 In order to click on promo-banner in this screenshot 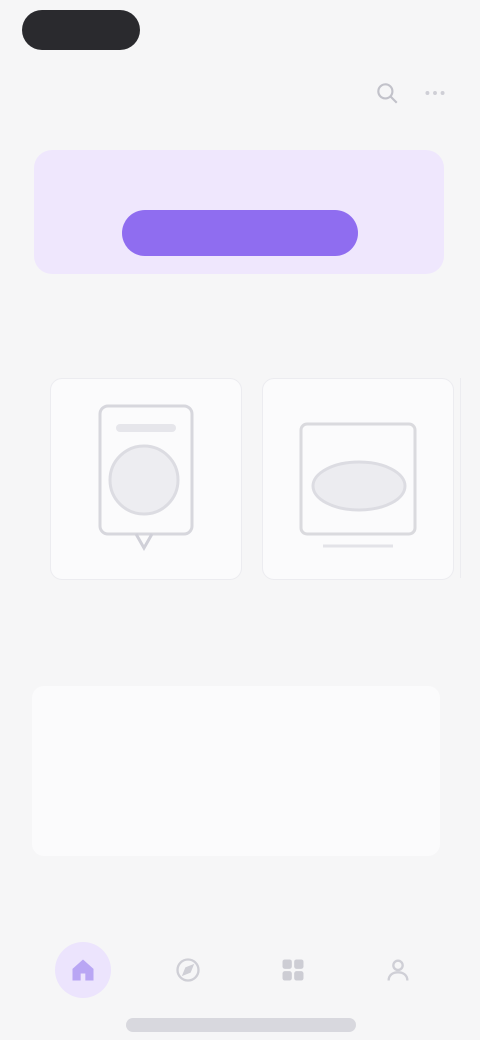, I will do `click(239, 212)`.